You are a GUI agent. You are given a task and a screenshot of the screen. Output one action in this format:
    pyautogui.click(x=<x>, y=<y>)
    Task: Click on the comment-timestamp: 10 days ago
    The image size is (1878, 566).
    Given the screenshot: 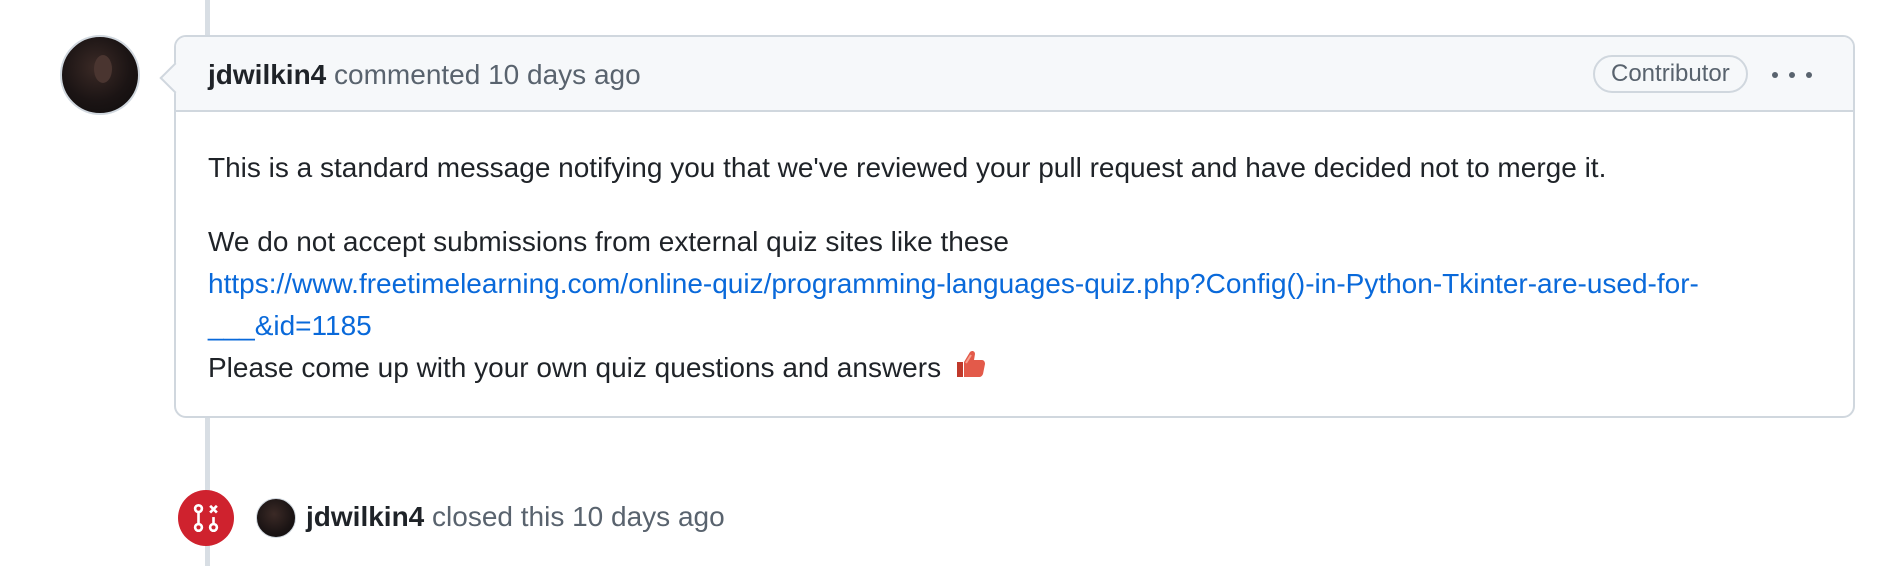 What is the action you would take?
    pyautogui.click(x=564, y=74)
    